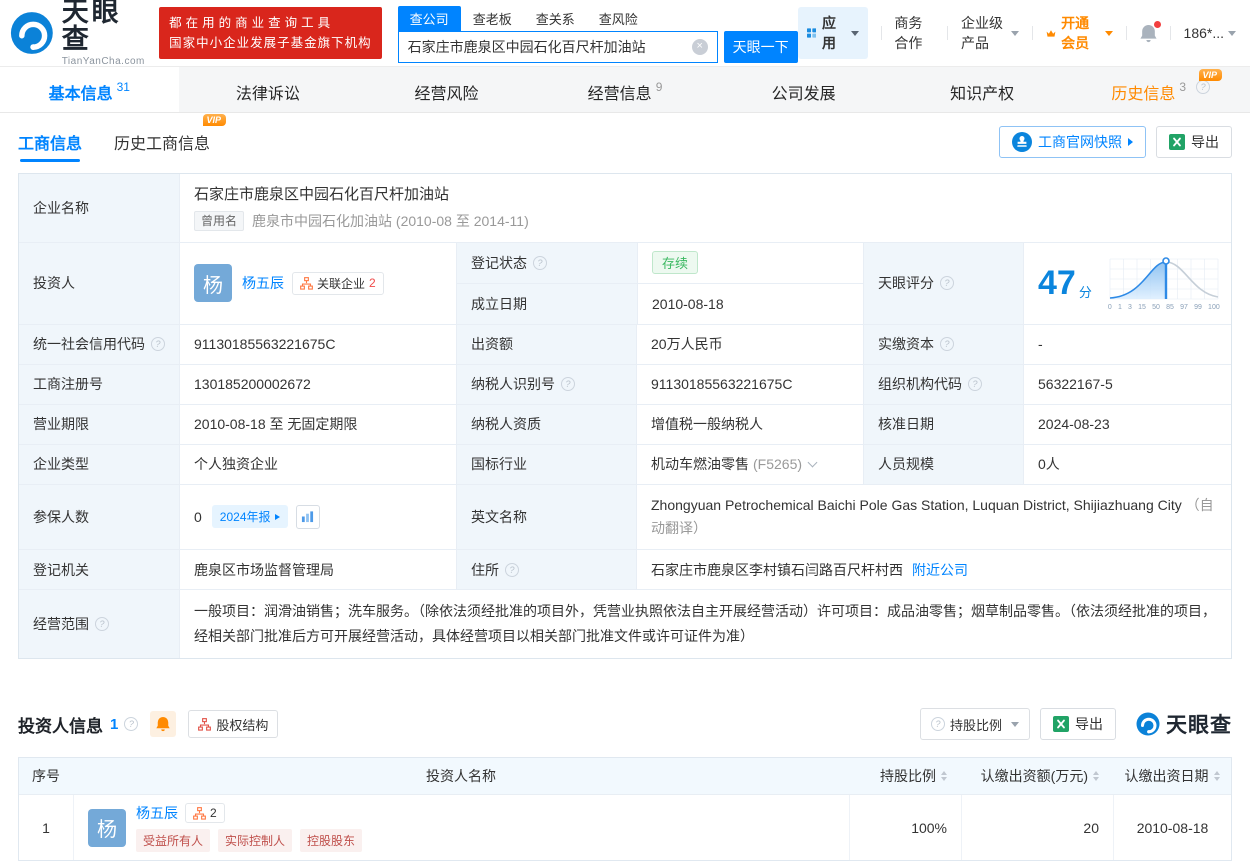 This screenshot has width=1250, height=861. I want to click on field-label: 纳税人识别号, so click(546, 384).